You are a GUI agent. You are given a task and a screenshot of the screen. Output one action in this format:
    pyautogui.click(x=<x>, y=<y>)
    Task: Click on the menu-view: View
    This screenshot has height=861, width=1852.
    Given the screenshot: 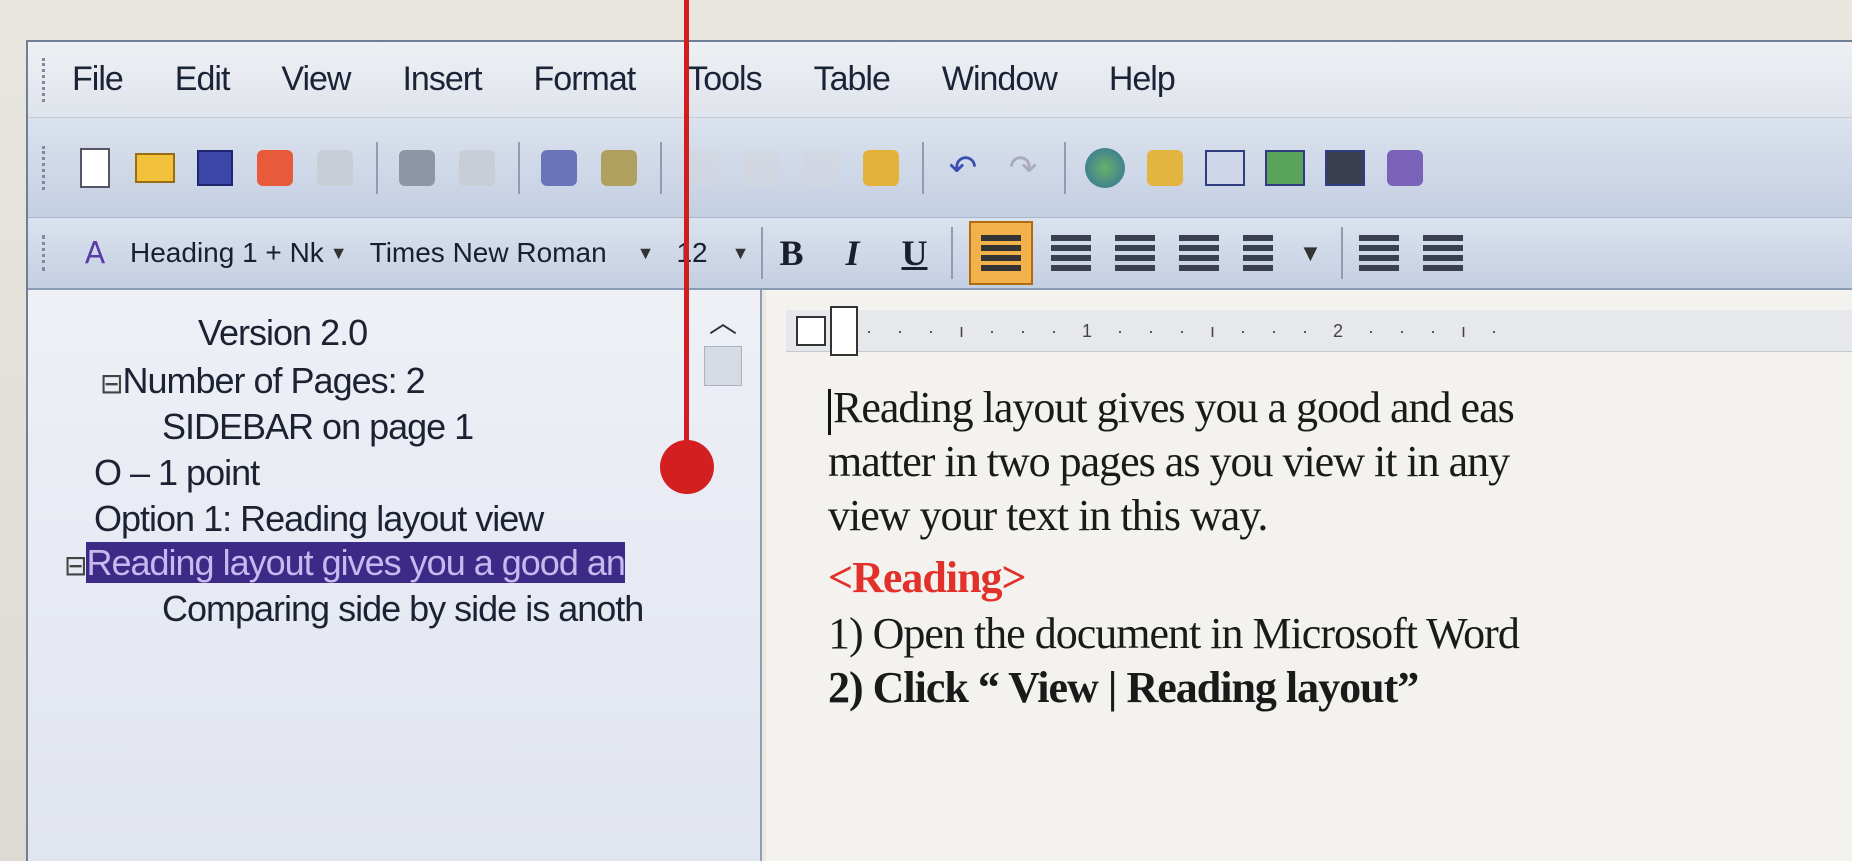 What is the action you would take?
    pyautogui.click(x=316, y=79)
    